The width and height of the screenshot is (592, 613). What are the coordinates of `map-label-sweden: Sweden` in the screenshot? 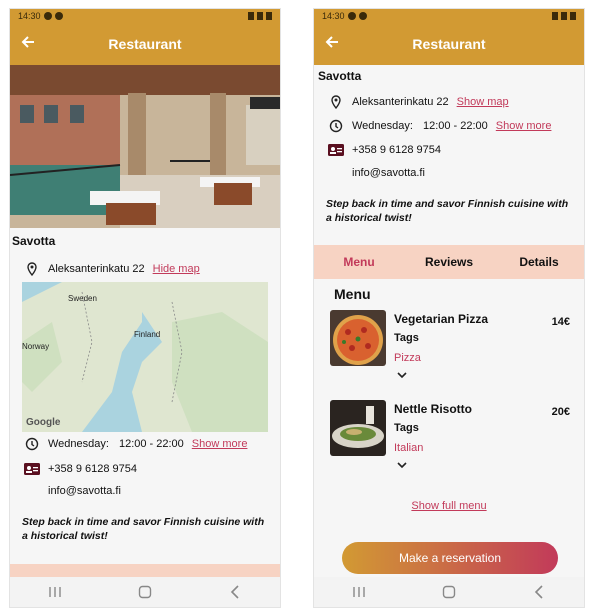 It's located at (82, 298).